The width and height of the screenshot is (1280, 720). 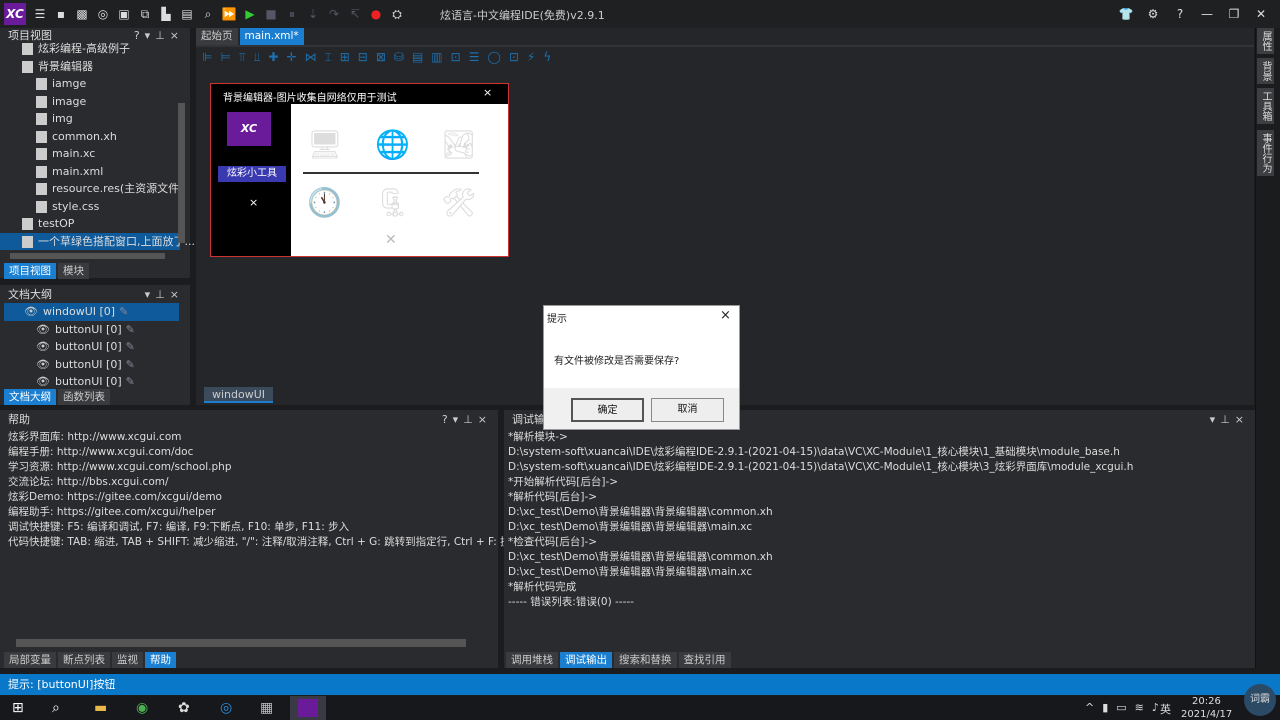 I want to click on alignment-toolbar: ⊫⊨⫪⫫✚✛⋈⌶⊞⊟⊠⛁▤▥⊡☰◯⊡⚡ϟ, so click(x=380, y=57).